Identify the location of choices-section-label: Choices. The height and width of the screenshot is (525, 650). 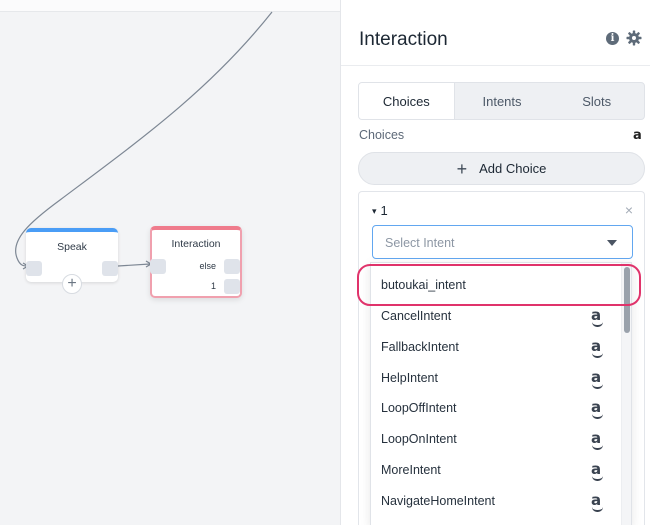
(382, 135).